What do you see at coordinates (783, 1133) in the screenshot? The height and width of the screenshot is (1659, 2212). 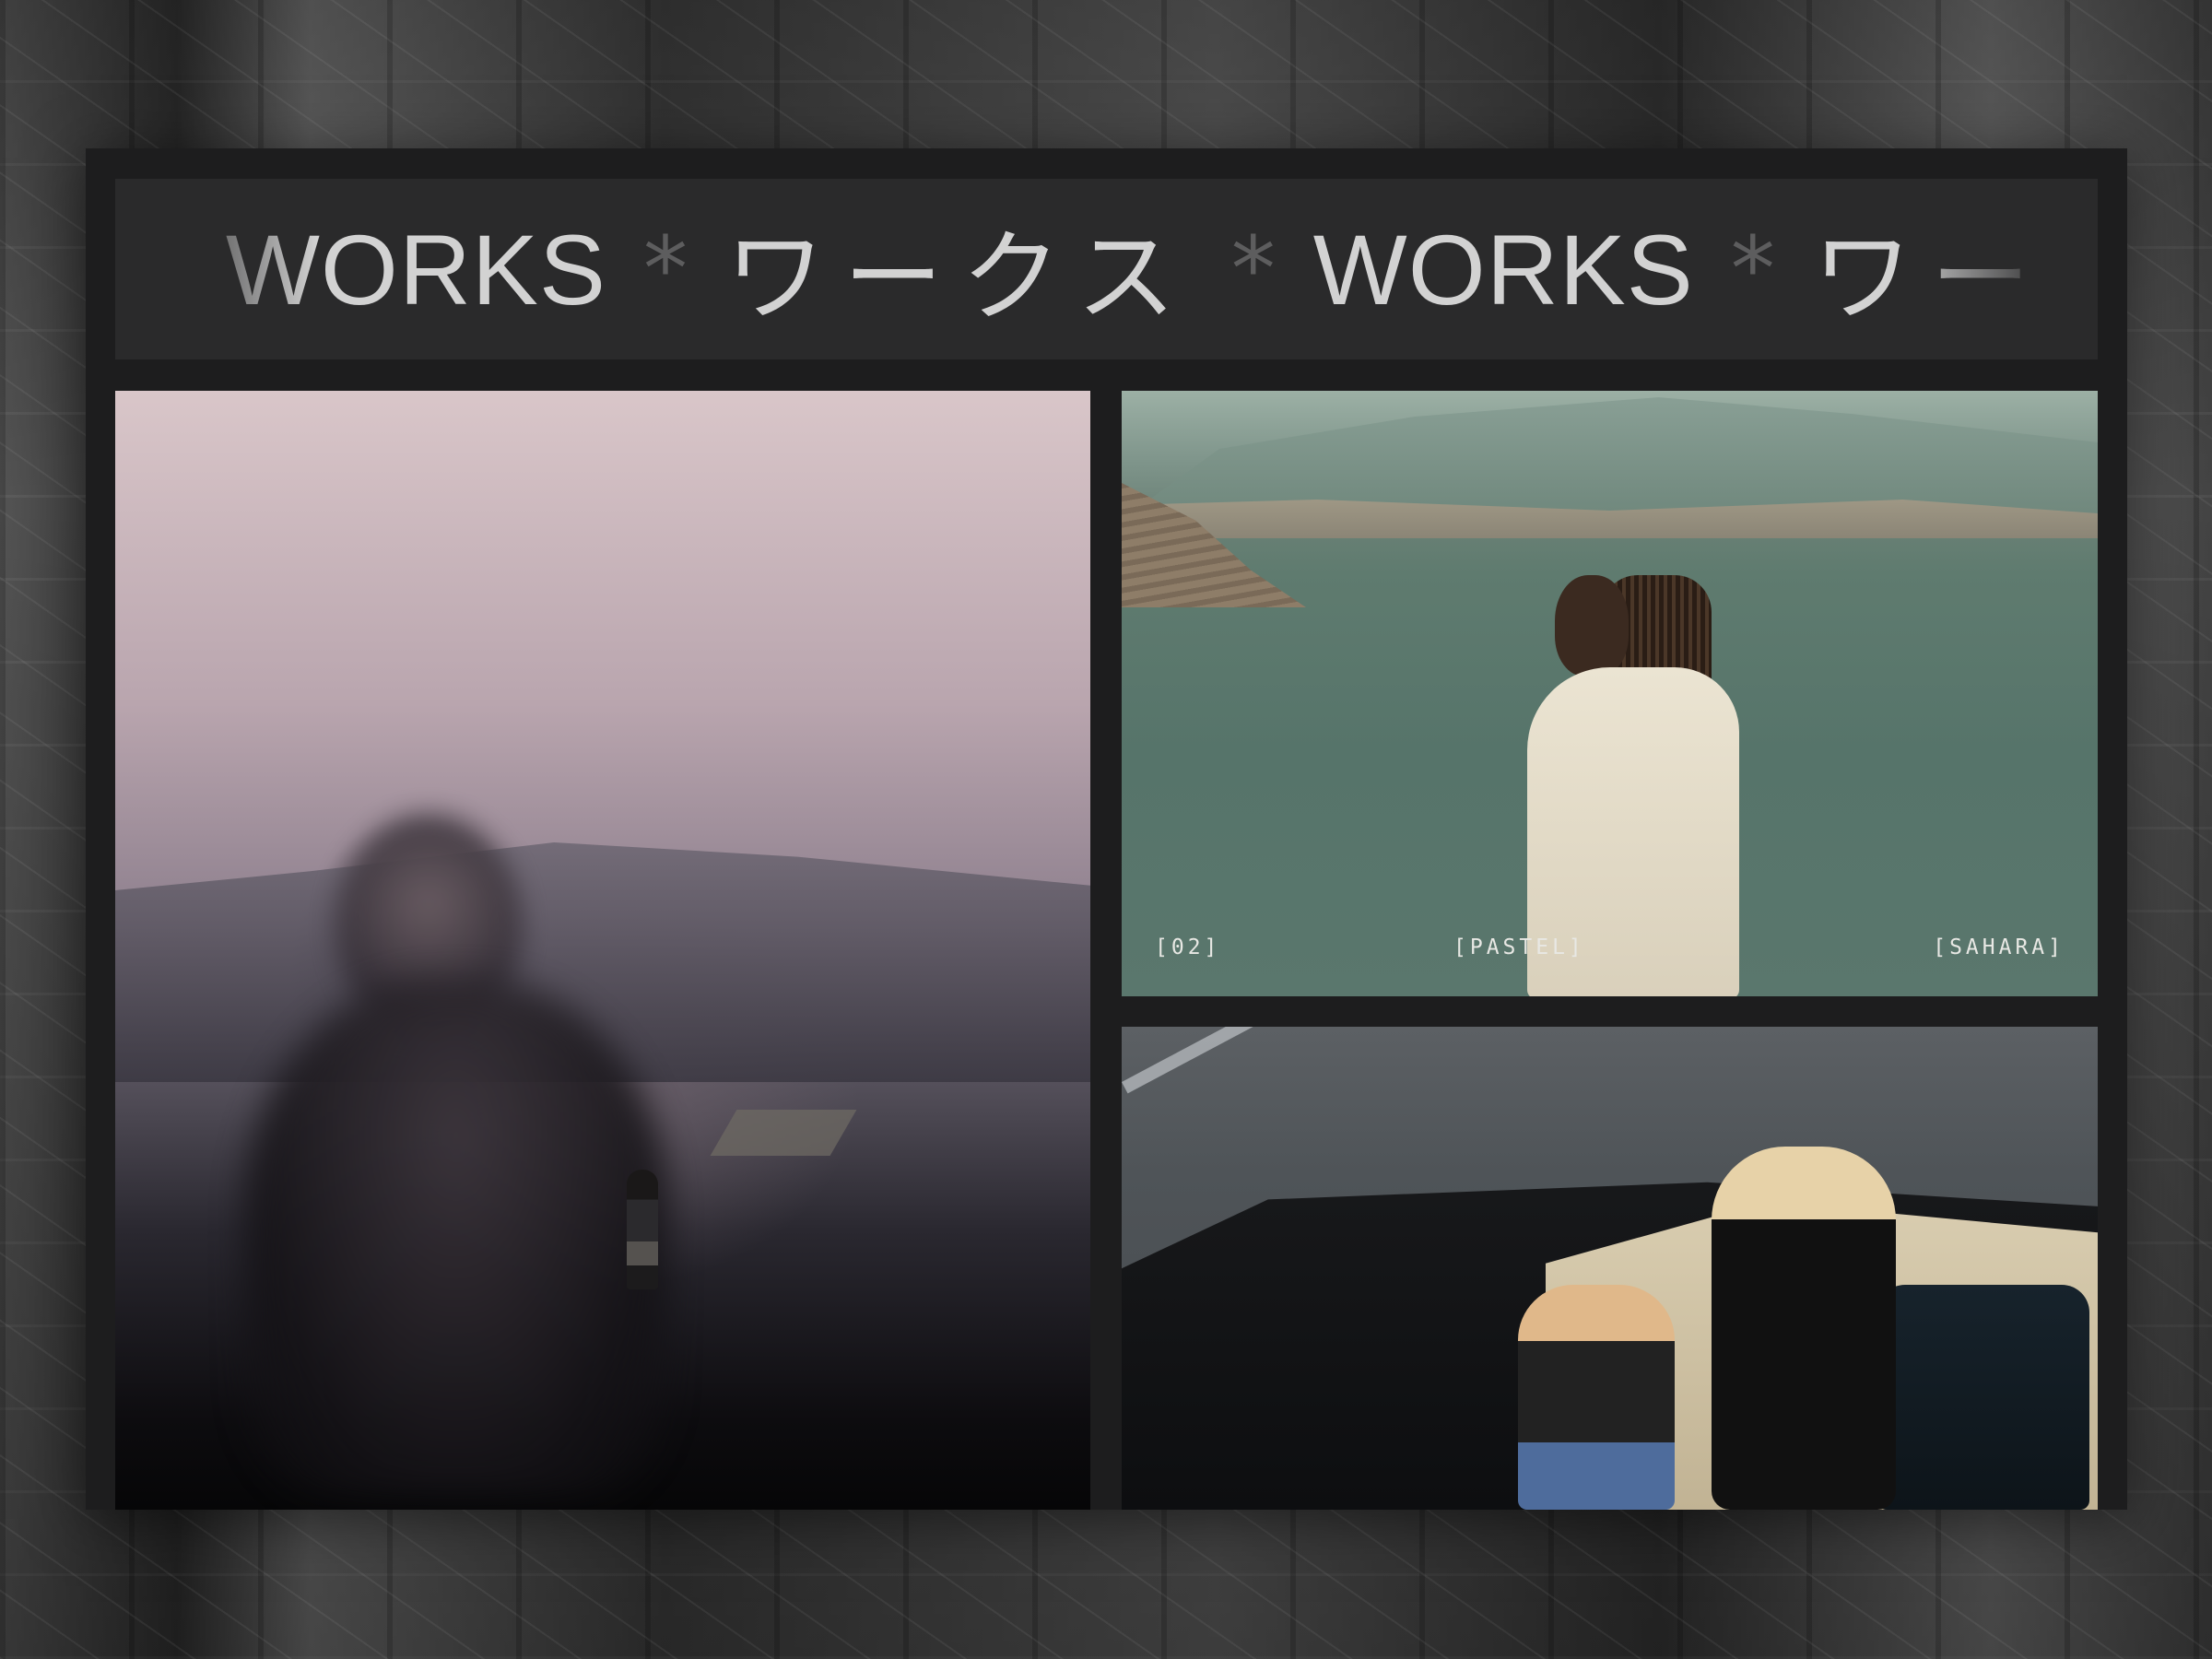 I see `photo-sign` at bounding box center [783, 1133].